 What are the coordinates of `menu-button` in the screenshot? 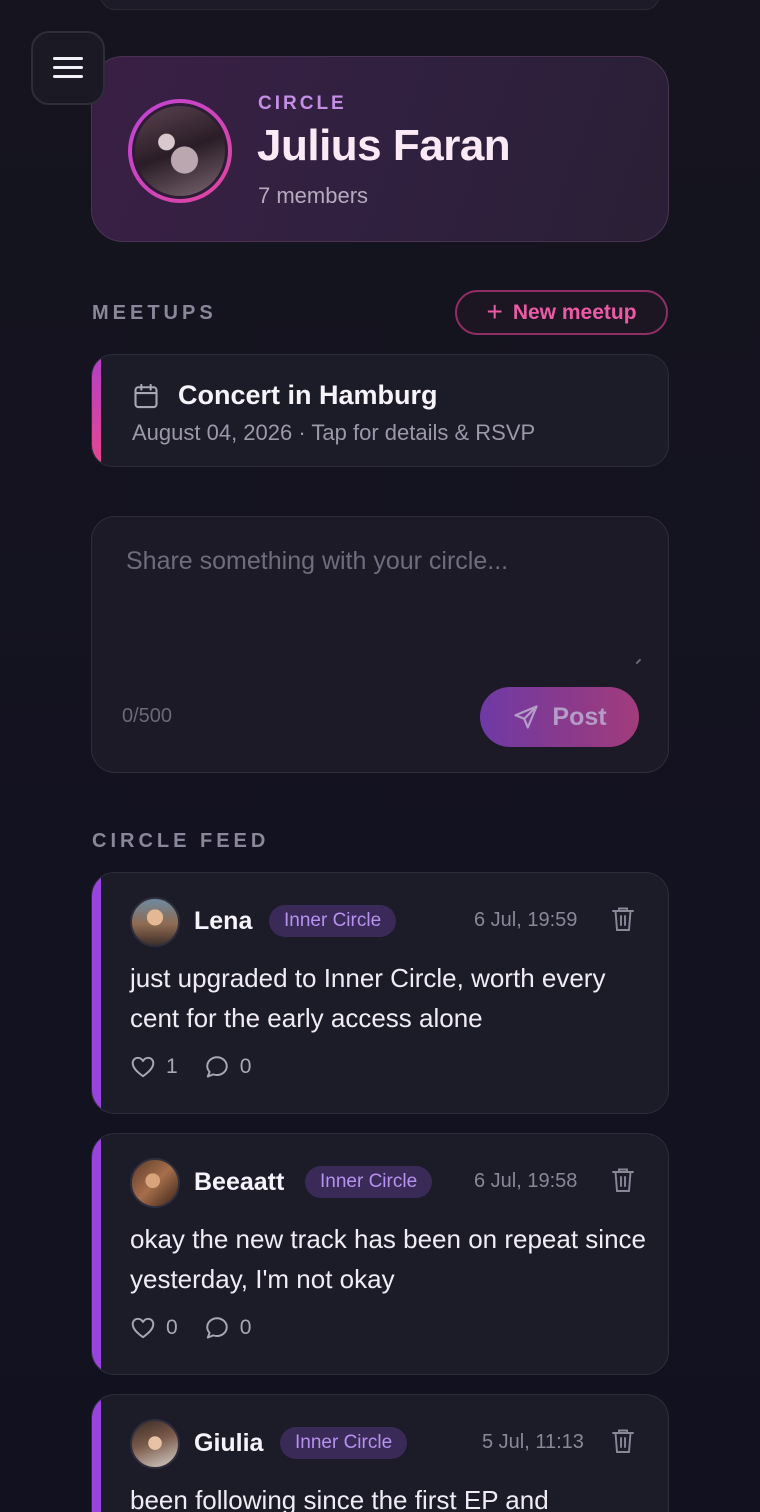 It's located at (68, 68).